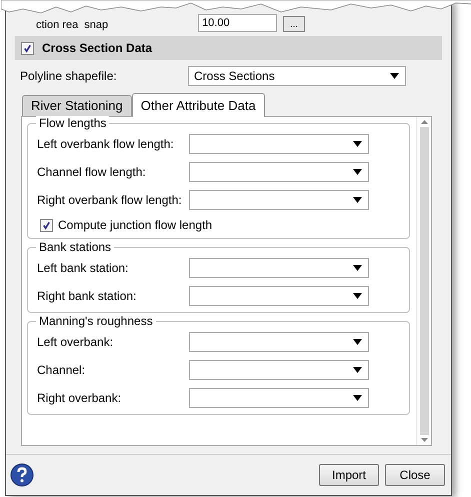  What do you see at coordinates (106, 144) in the screenshot?
I see `field-label: Left overbank flow length:` at bounding box center [106, 144].